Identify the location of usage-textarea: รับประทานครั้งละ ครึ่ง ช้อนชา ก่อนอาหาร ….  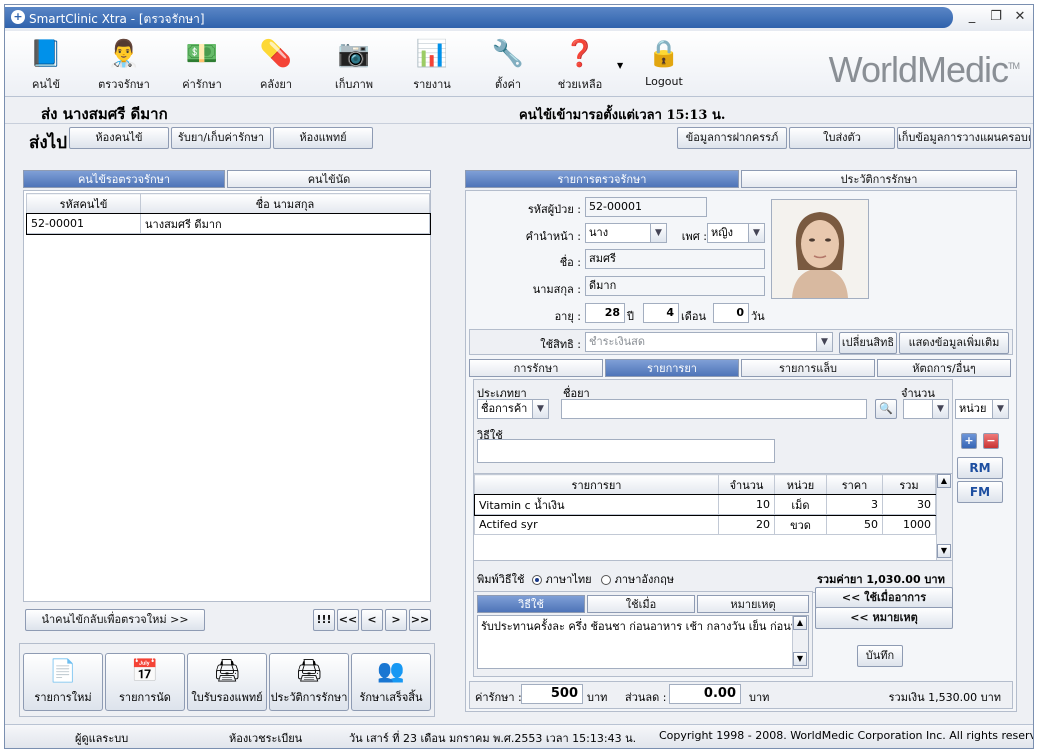
(643, 642).